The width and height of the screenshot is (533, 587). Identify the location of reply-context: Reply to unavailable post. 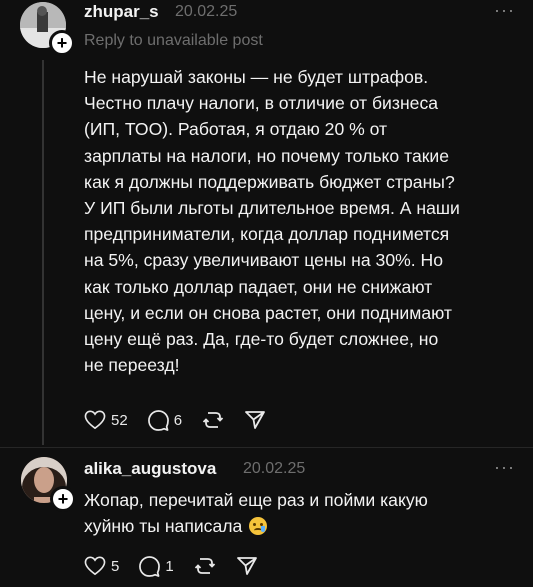
(173, 41).